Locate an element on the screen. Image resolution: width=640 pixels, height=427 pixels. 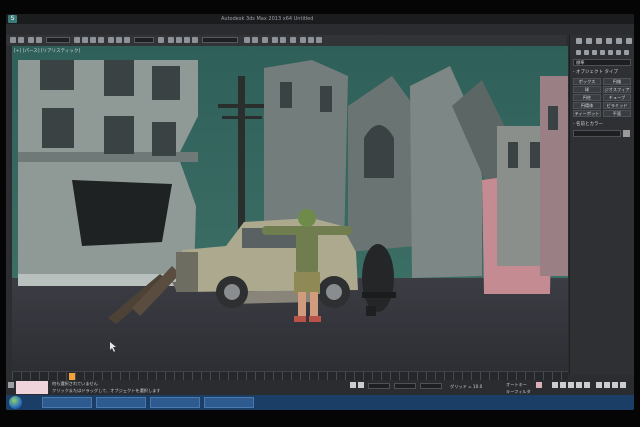
align-icon is located at coordinates (255, 40).